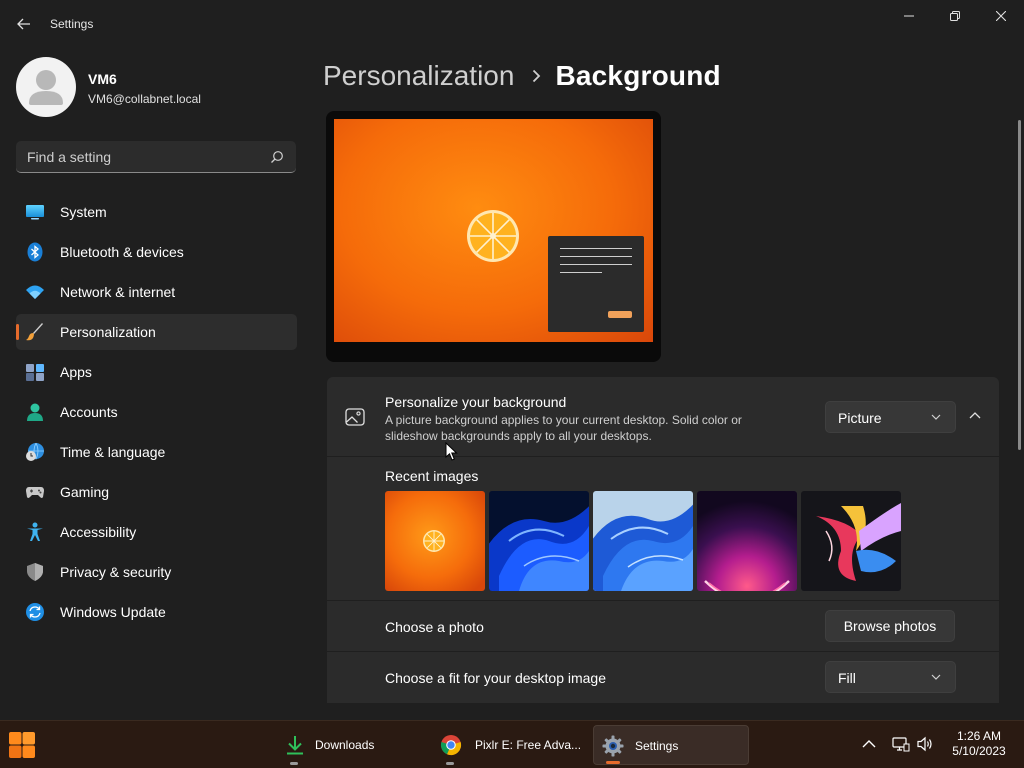  I want to click on preview-wallpaper, so click(493, 230).